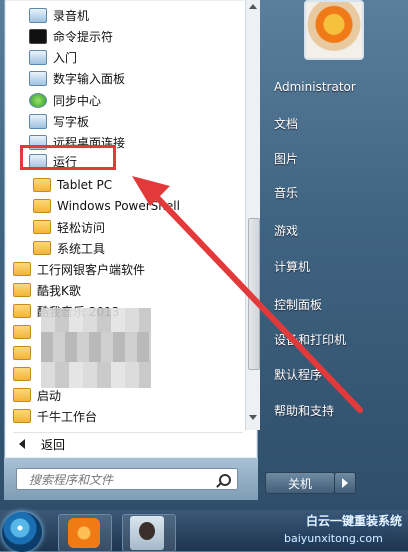 The height and width of the screenshot is (552, 408). What do you see at coordinates (38, 121) in the screenshot?
I see `wordpad-icon` at bounding box center [38, 121].